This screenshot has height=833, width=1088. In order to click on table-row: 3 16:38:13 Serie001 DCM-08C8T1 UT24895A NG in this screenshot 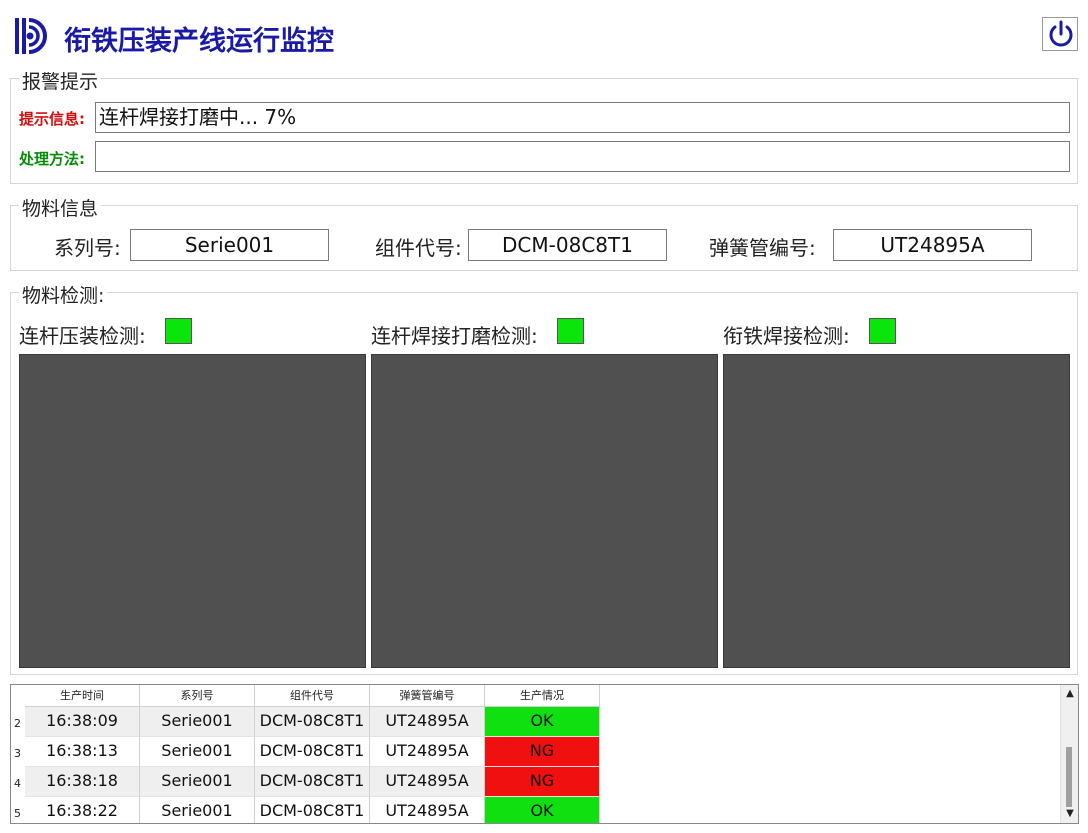, I will do `click(306, 752)`.